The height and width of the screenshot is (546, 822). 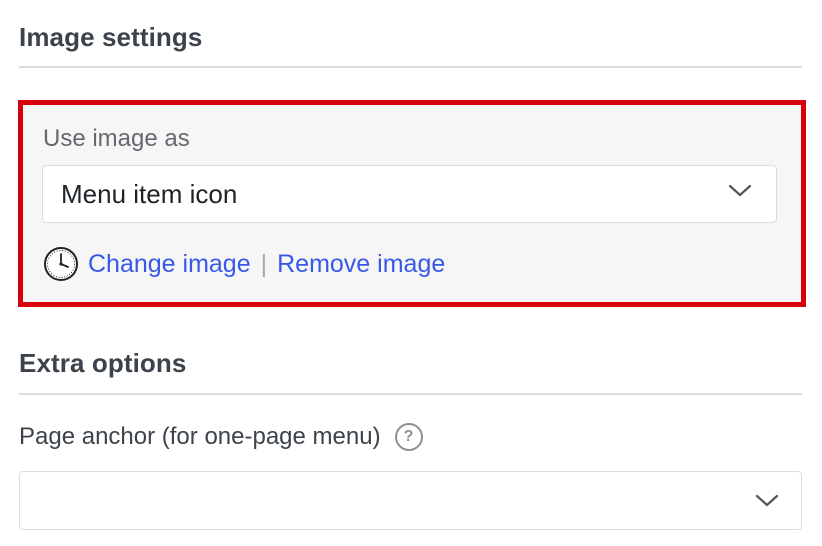 What do you see at coordinates (169, 264) in the screenshot?
I see `change-image-link: Change image` at bounding box center [169, 264].